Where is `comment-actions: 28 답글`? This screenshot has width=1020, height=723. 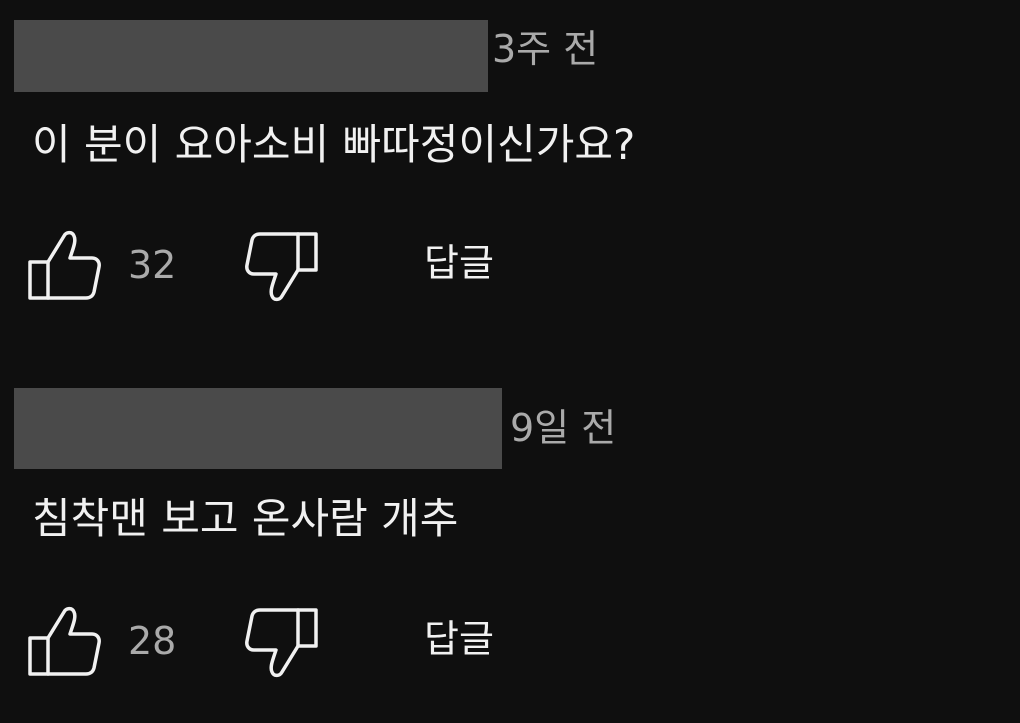
comment-actions: 28 답글 is located at coordinates (510, 644).